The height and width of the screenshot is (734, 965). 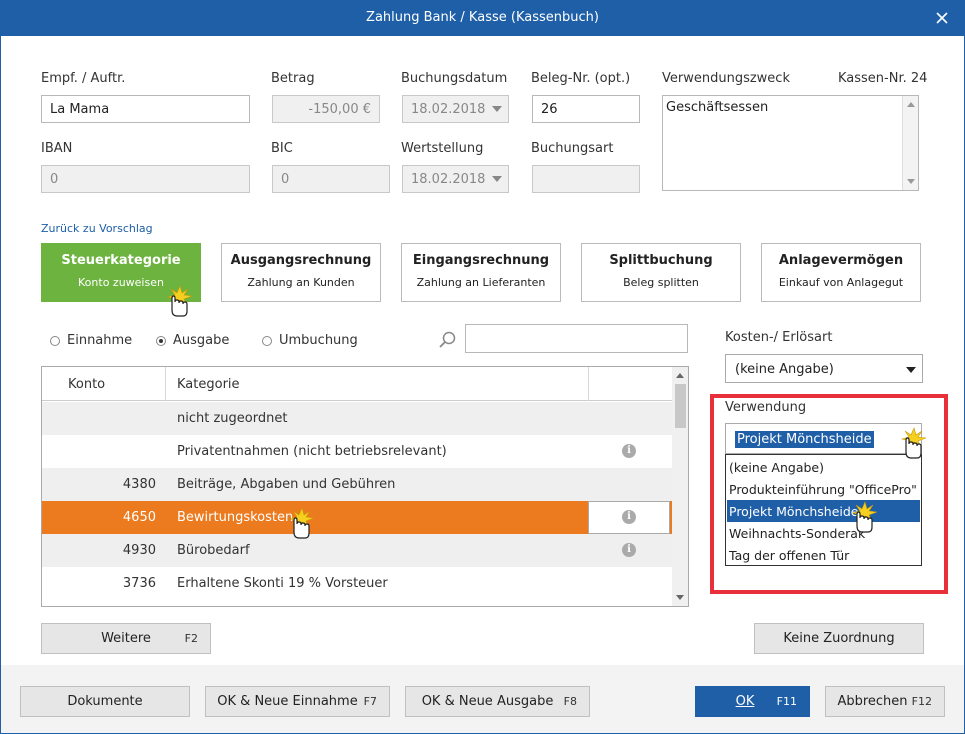 What do you see at coordinates (301, 260) in the screenshot?
I see `button-title: Ausgangsrechnung` at bounding box center [301, 260].